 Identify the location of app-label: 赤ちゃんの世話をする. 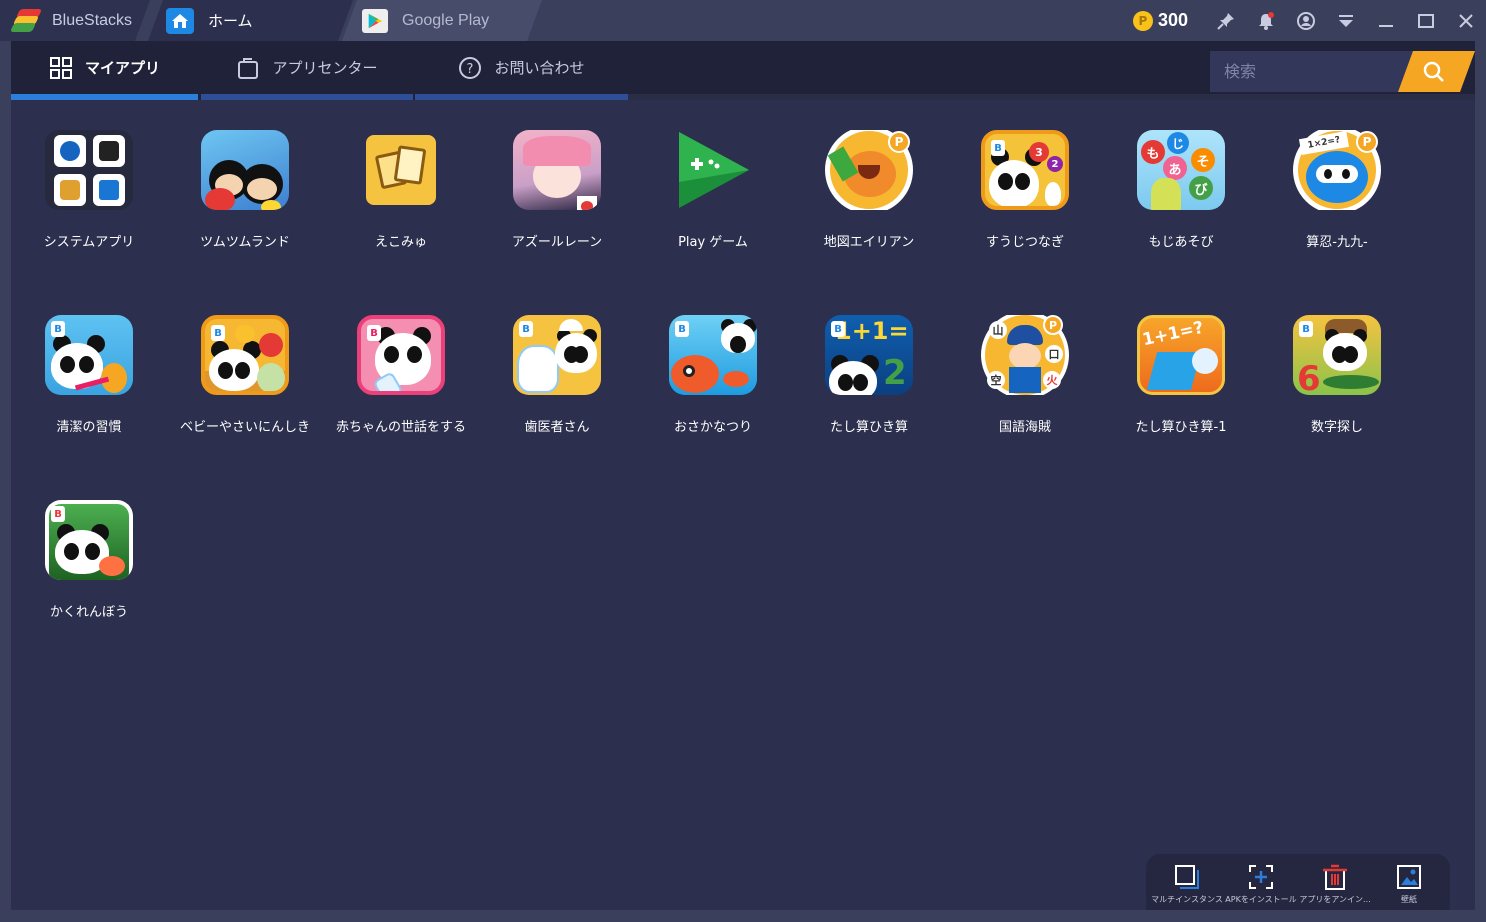
(400, 427).